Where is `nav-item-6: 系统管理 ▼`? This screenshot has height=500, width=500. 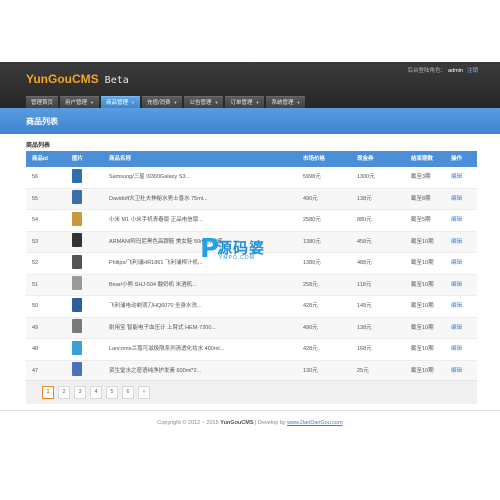
nav-item-6: 系统管理 ▼ is located at coordinates (286, 102).